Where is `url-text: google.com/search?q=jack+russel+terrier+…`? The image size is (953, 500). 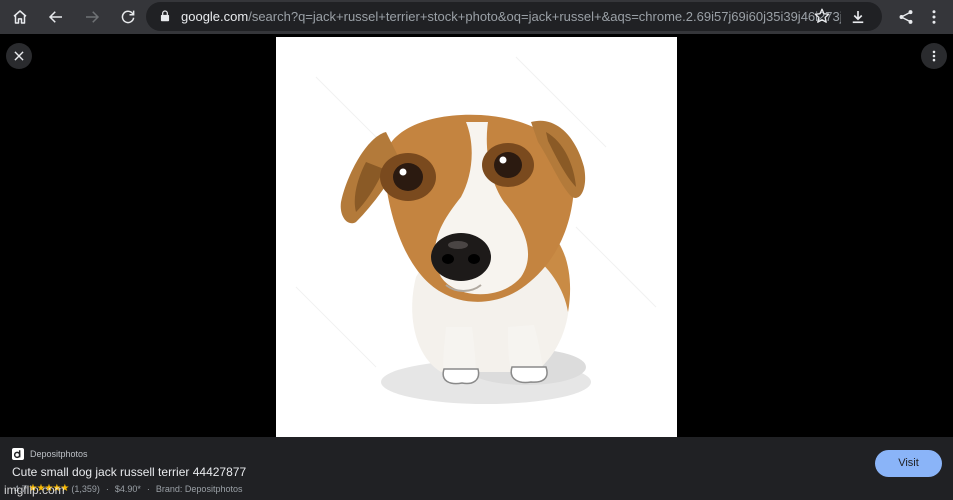 url-text: google.com/search?q=jack+russel+terrier+… is located at coordinates (511, 16).